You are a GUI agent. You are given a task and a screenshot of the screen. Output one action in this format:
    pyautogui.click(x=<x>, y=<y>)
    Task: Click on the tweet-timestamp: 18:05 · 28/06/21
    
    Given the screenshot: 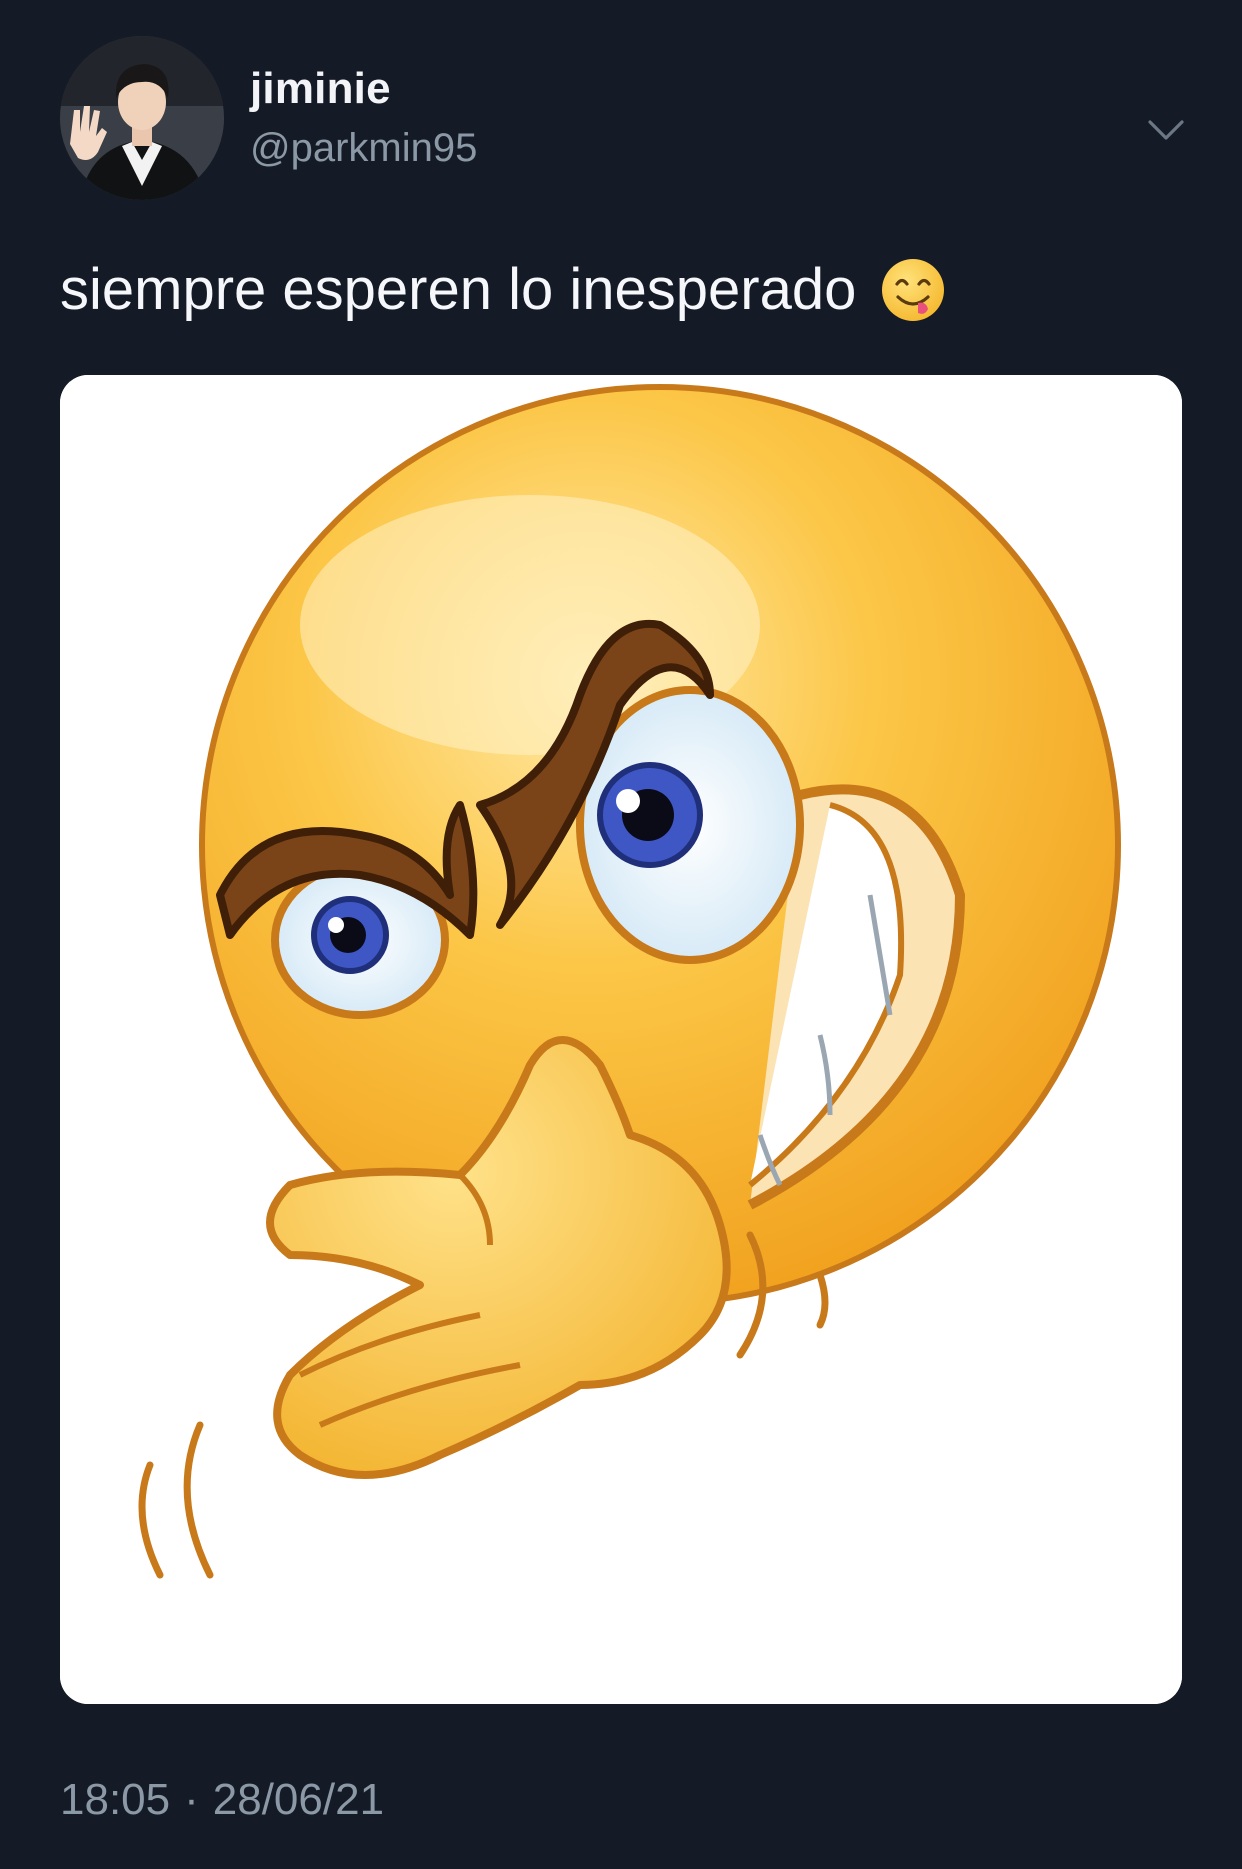 What is the action you would take?
    pyautogui.click(x=222, y=1800)
    